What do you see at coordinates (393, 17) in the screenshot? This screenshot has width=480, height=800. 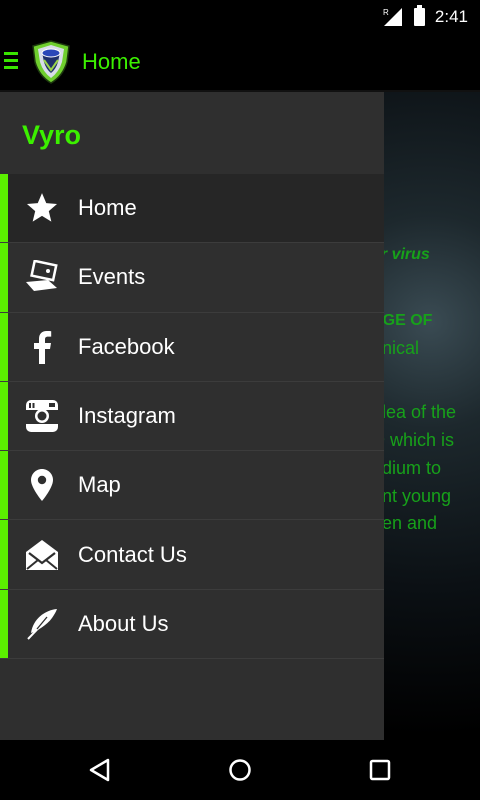 I see `cell-signal-icon: R` at bounding box center [393, 17].